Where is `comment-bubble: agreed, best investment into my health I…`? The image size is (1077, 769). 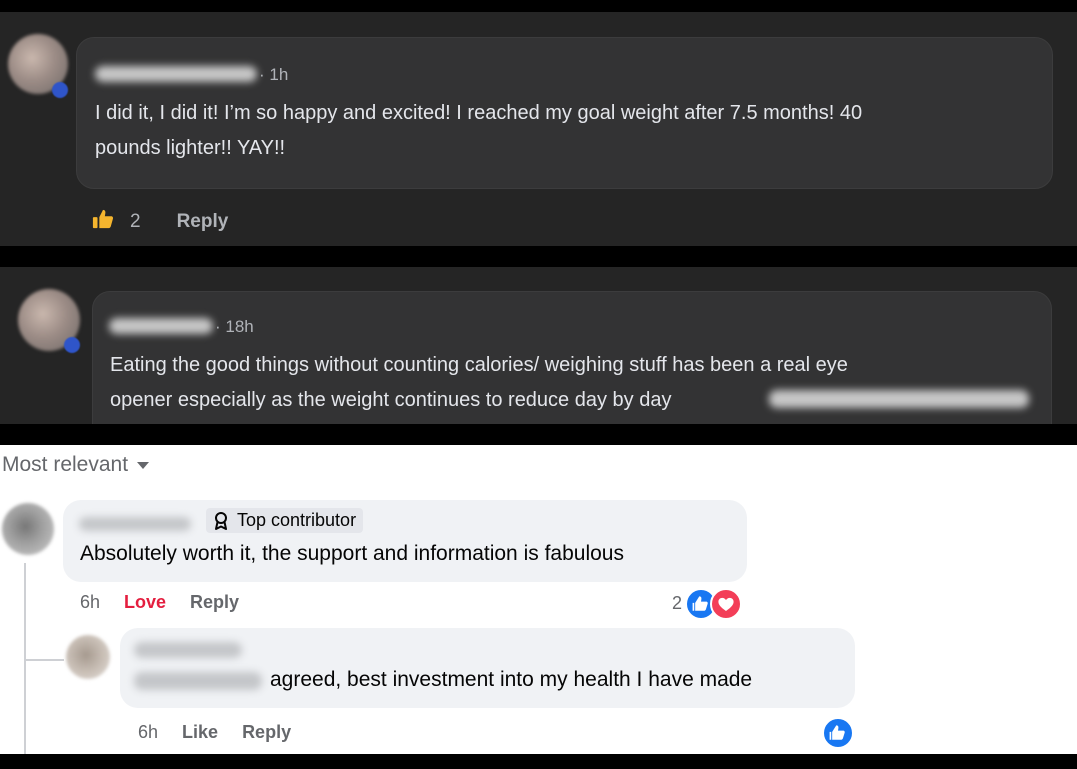 comment-bubble: agreed, best investment into my health I… is located at coordinates (487, 668).